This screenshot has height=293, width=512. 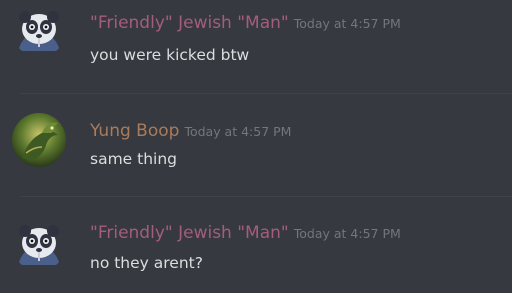 I want to click on green-dragon-avatar, so click(x=39, y=140).